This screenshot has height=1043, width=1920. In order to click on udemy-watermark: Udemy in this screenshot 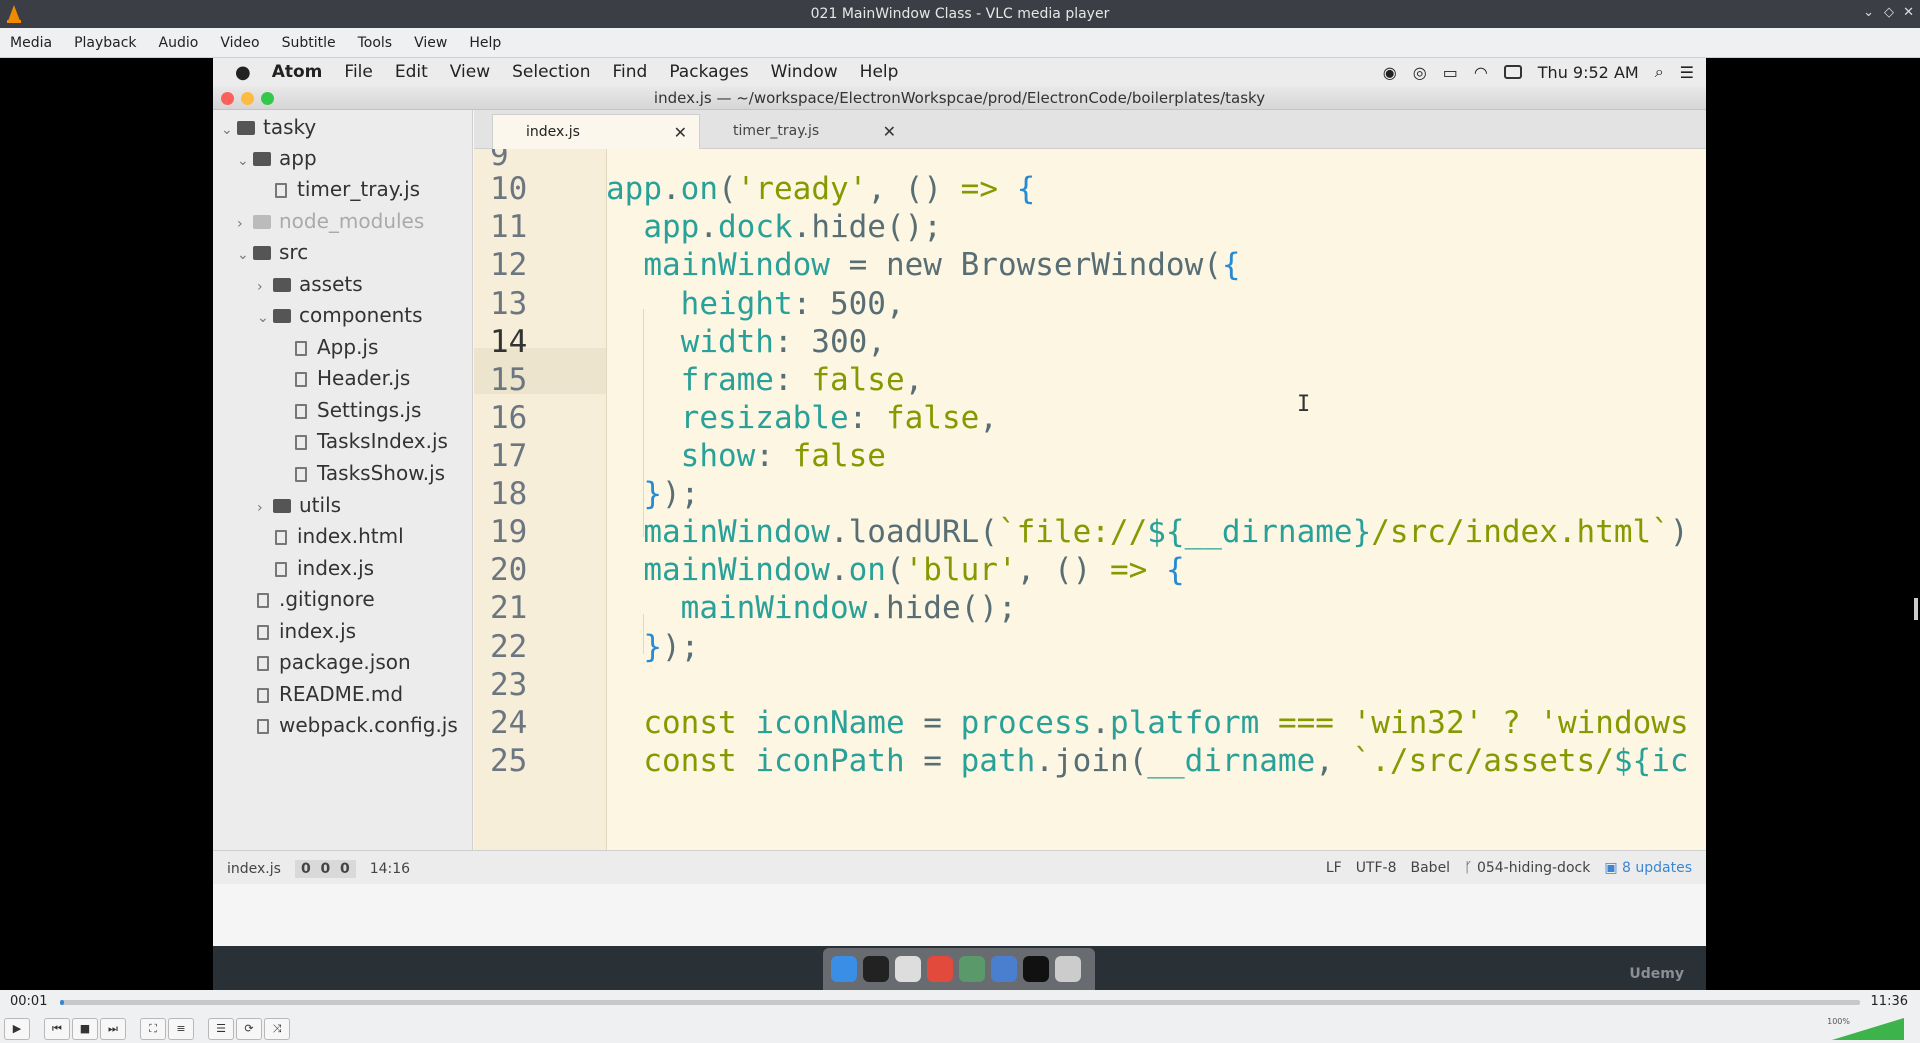, I will do `click(1656, 974)`.